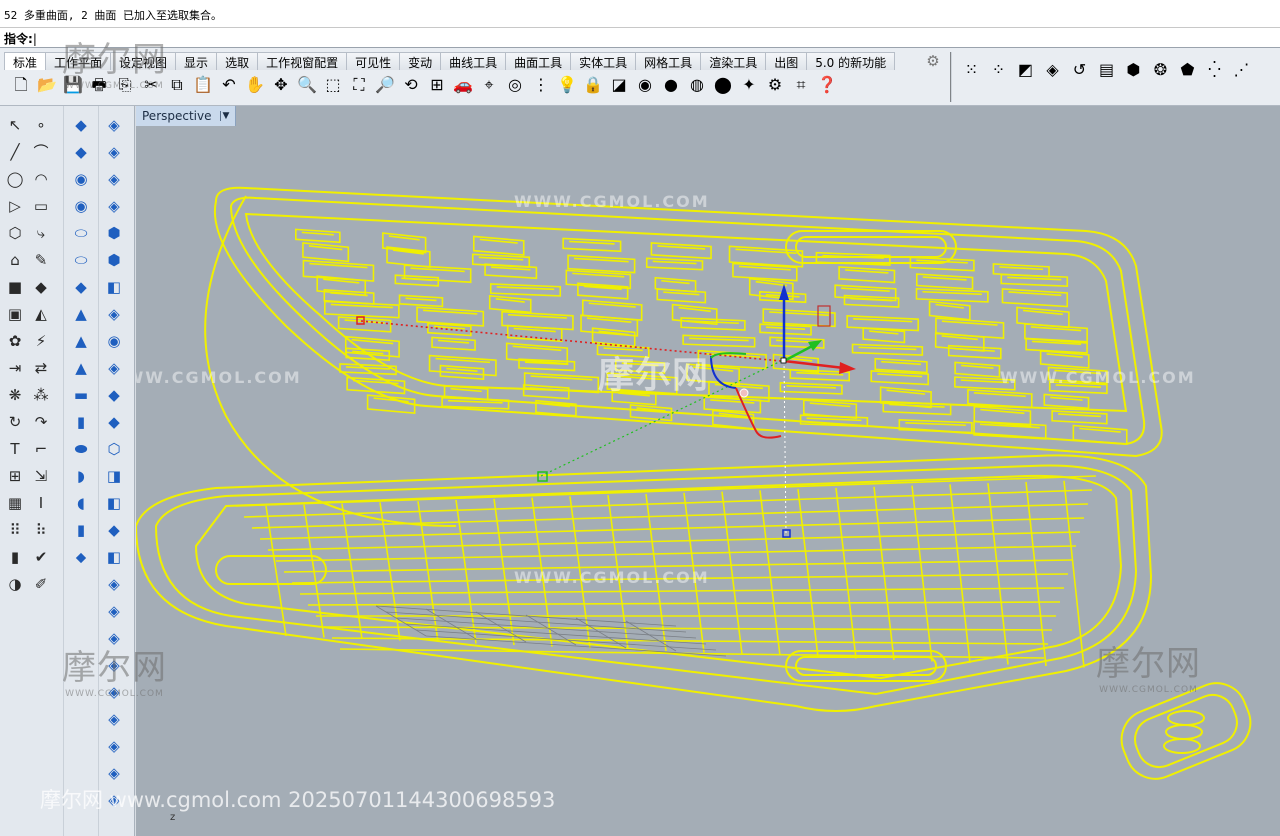  I want to click on color-wheel-icon: ◉, so click(645, 85).